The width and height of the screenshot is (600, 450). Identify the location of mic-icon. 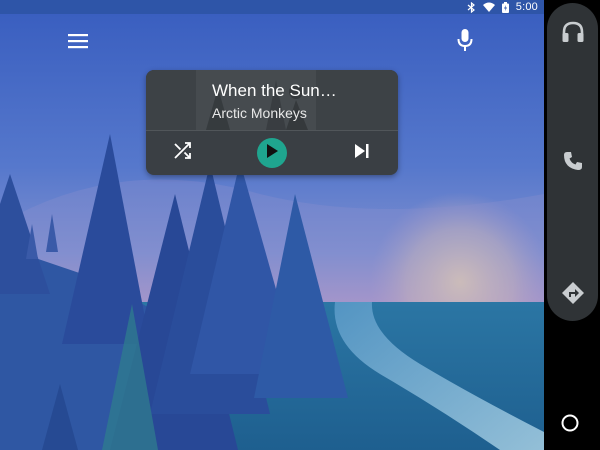
(465, 42).